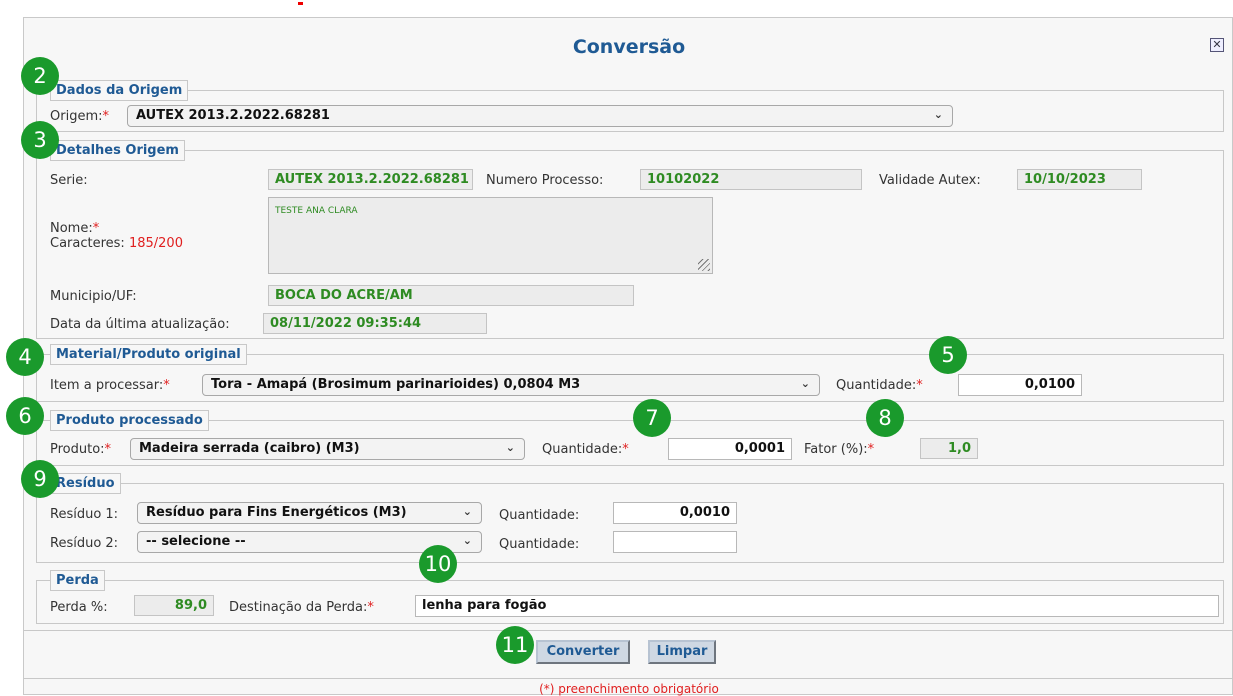 The height and width of the screenshot is (696, 1233). What do you see at coordinates (629, 47) in the screenshot?
I see `dialog-title: Conversão` at bounding box center [629, 47].